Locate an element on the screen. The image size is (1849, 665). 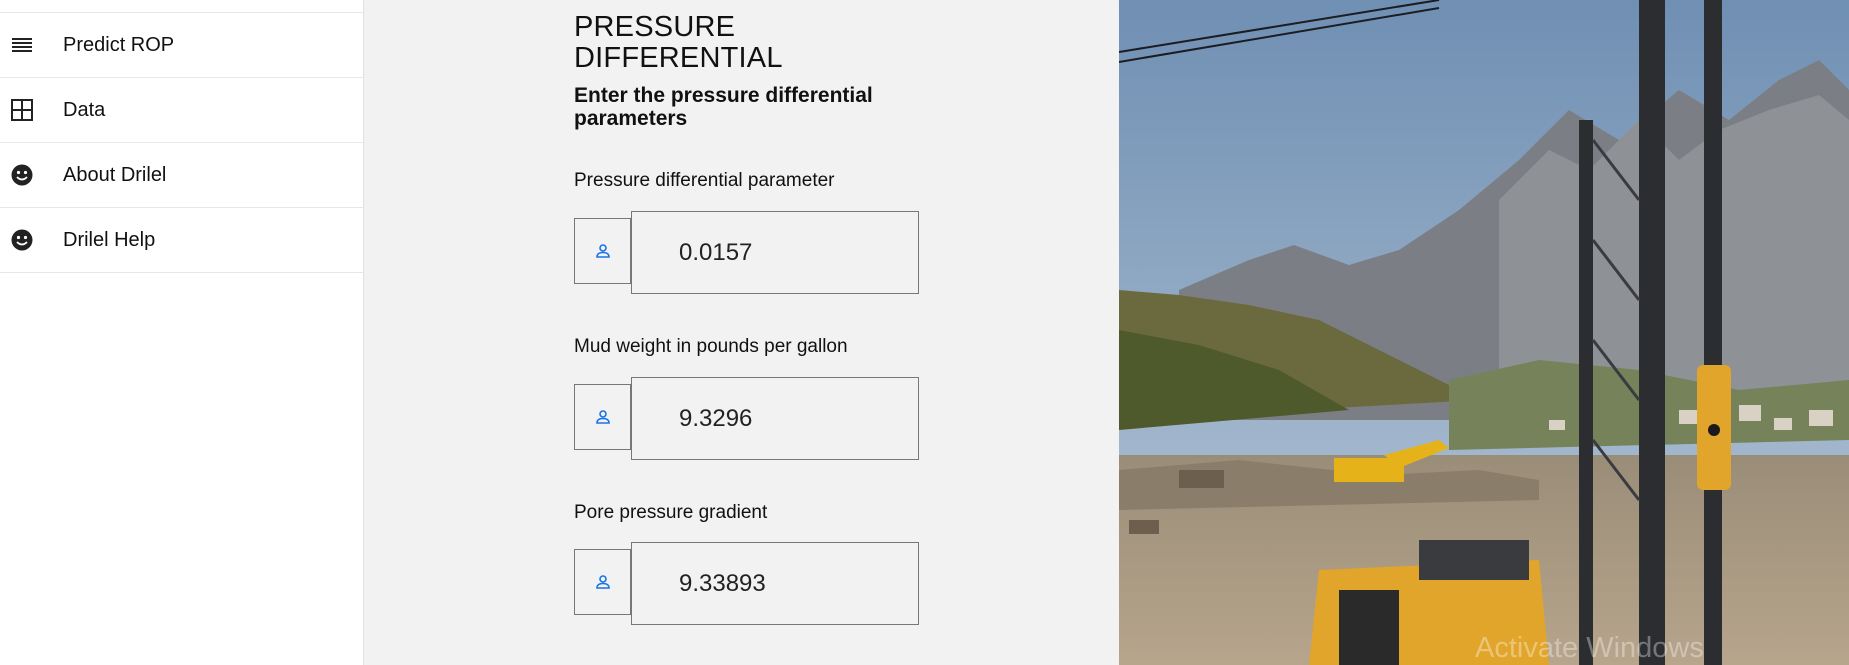
pore-pressure-input is located at coordinates (775, 583).